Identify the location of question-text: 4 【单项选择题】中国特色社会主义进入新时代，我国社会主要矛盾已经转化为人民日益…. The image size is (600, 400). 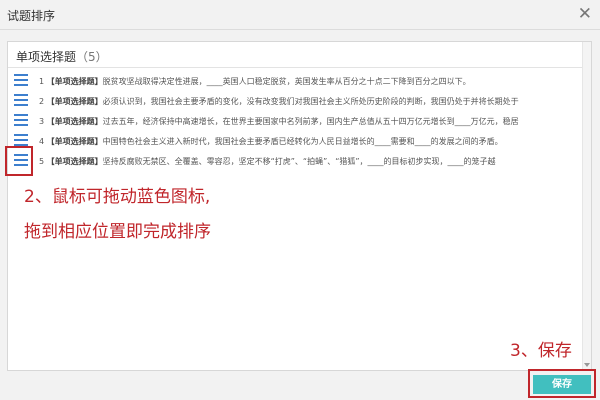
(271, 141).